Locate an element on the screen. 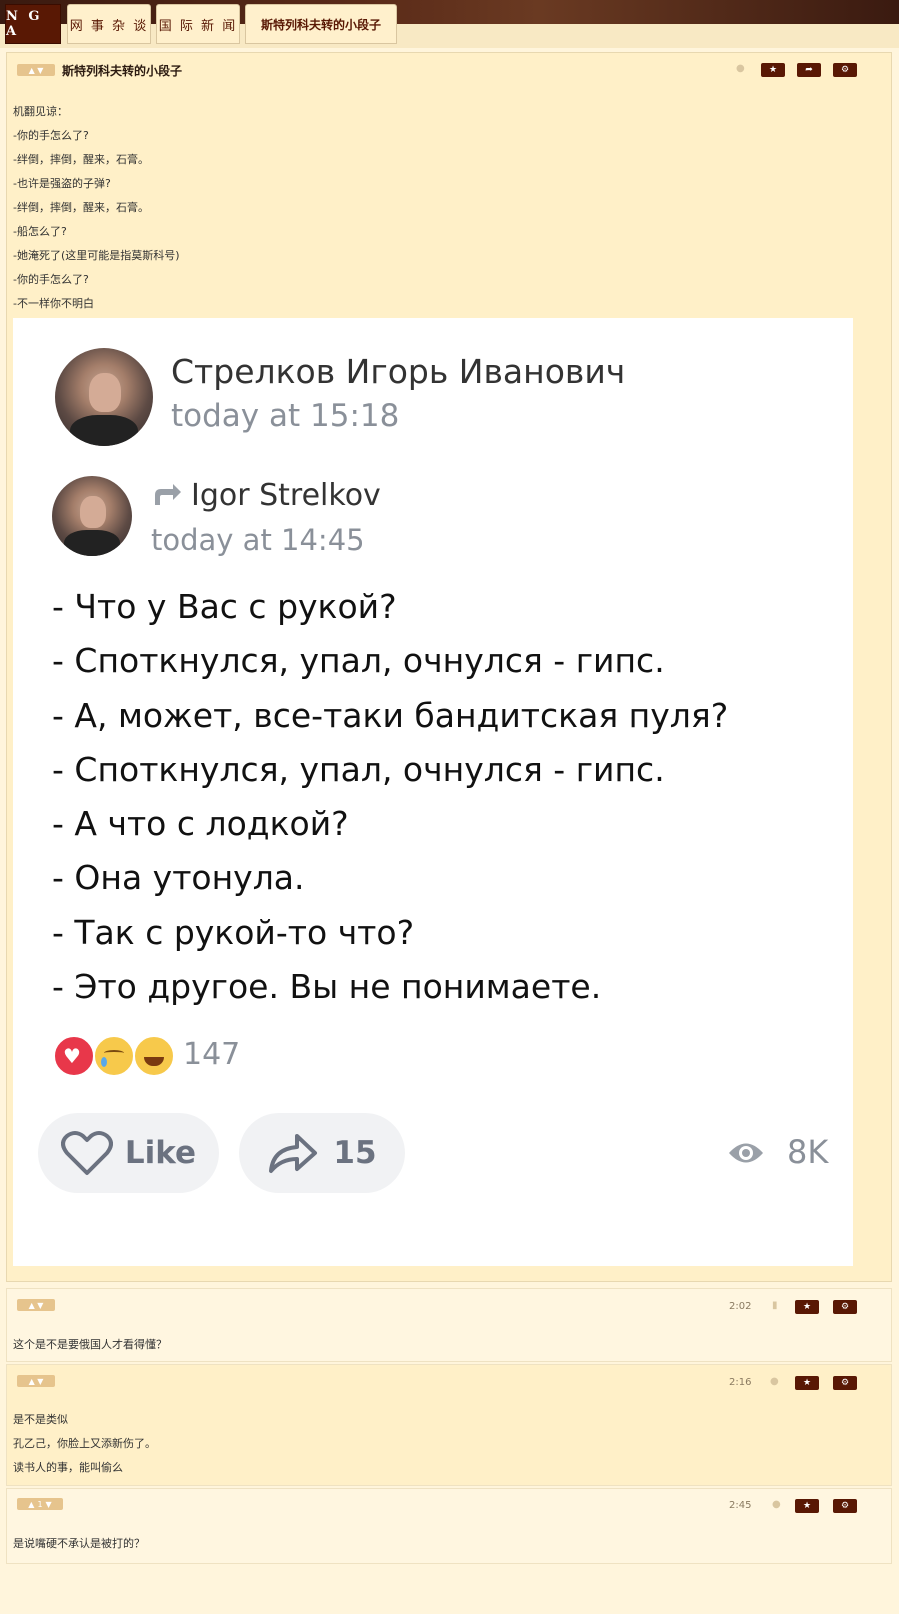  author-time: today at 15:18 is located at coordinates (285, 416).